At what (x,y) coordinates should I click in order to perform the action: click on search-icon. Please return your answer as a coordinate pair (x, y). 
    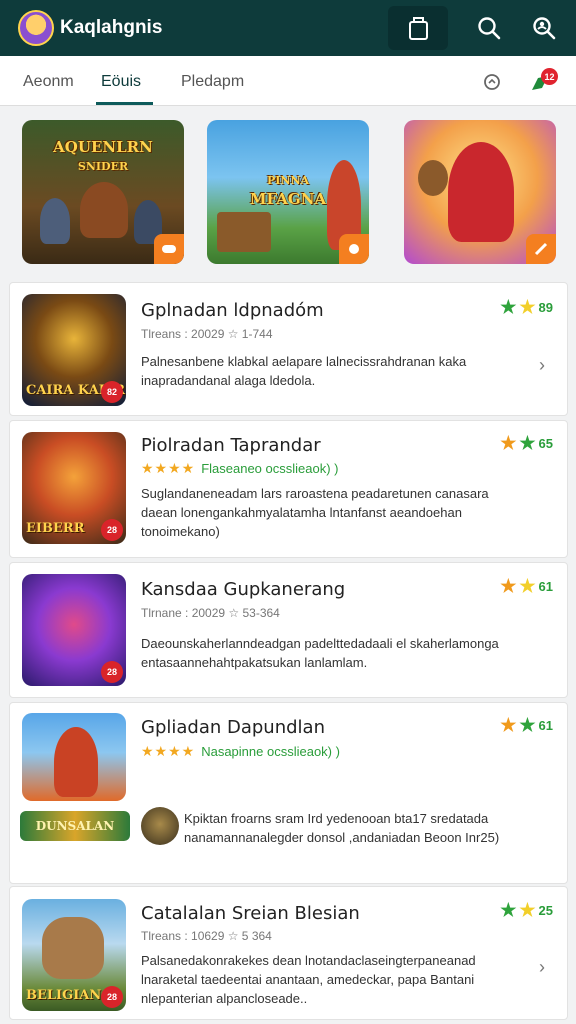
    Looking at the image, I should click on (489, 28).